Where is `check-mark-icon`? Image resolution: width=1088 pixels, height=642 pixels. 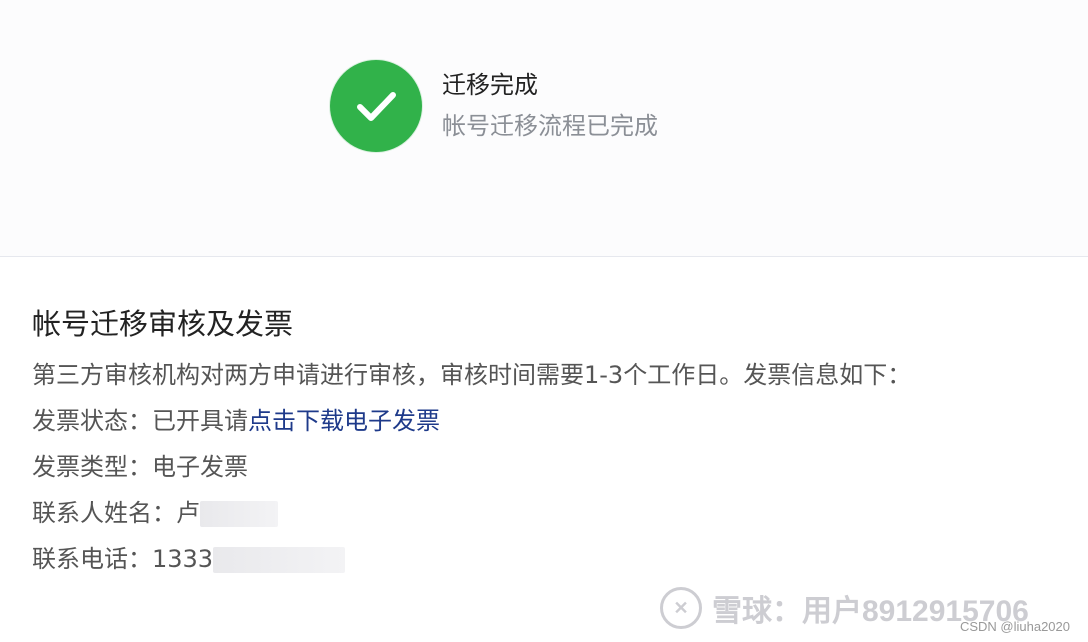
check-mark-icon is located at coordinates (376, 106).